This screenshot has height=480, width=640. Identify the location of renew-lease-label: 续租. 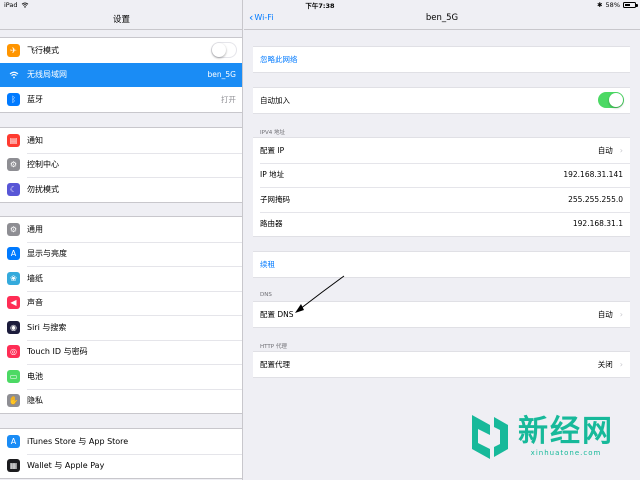
(267, 264).